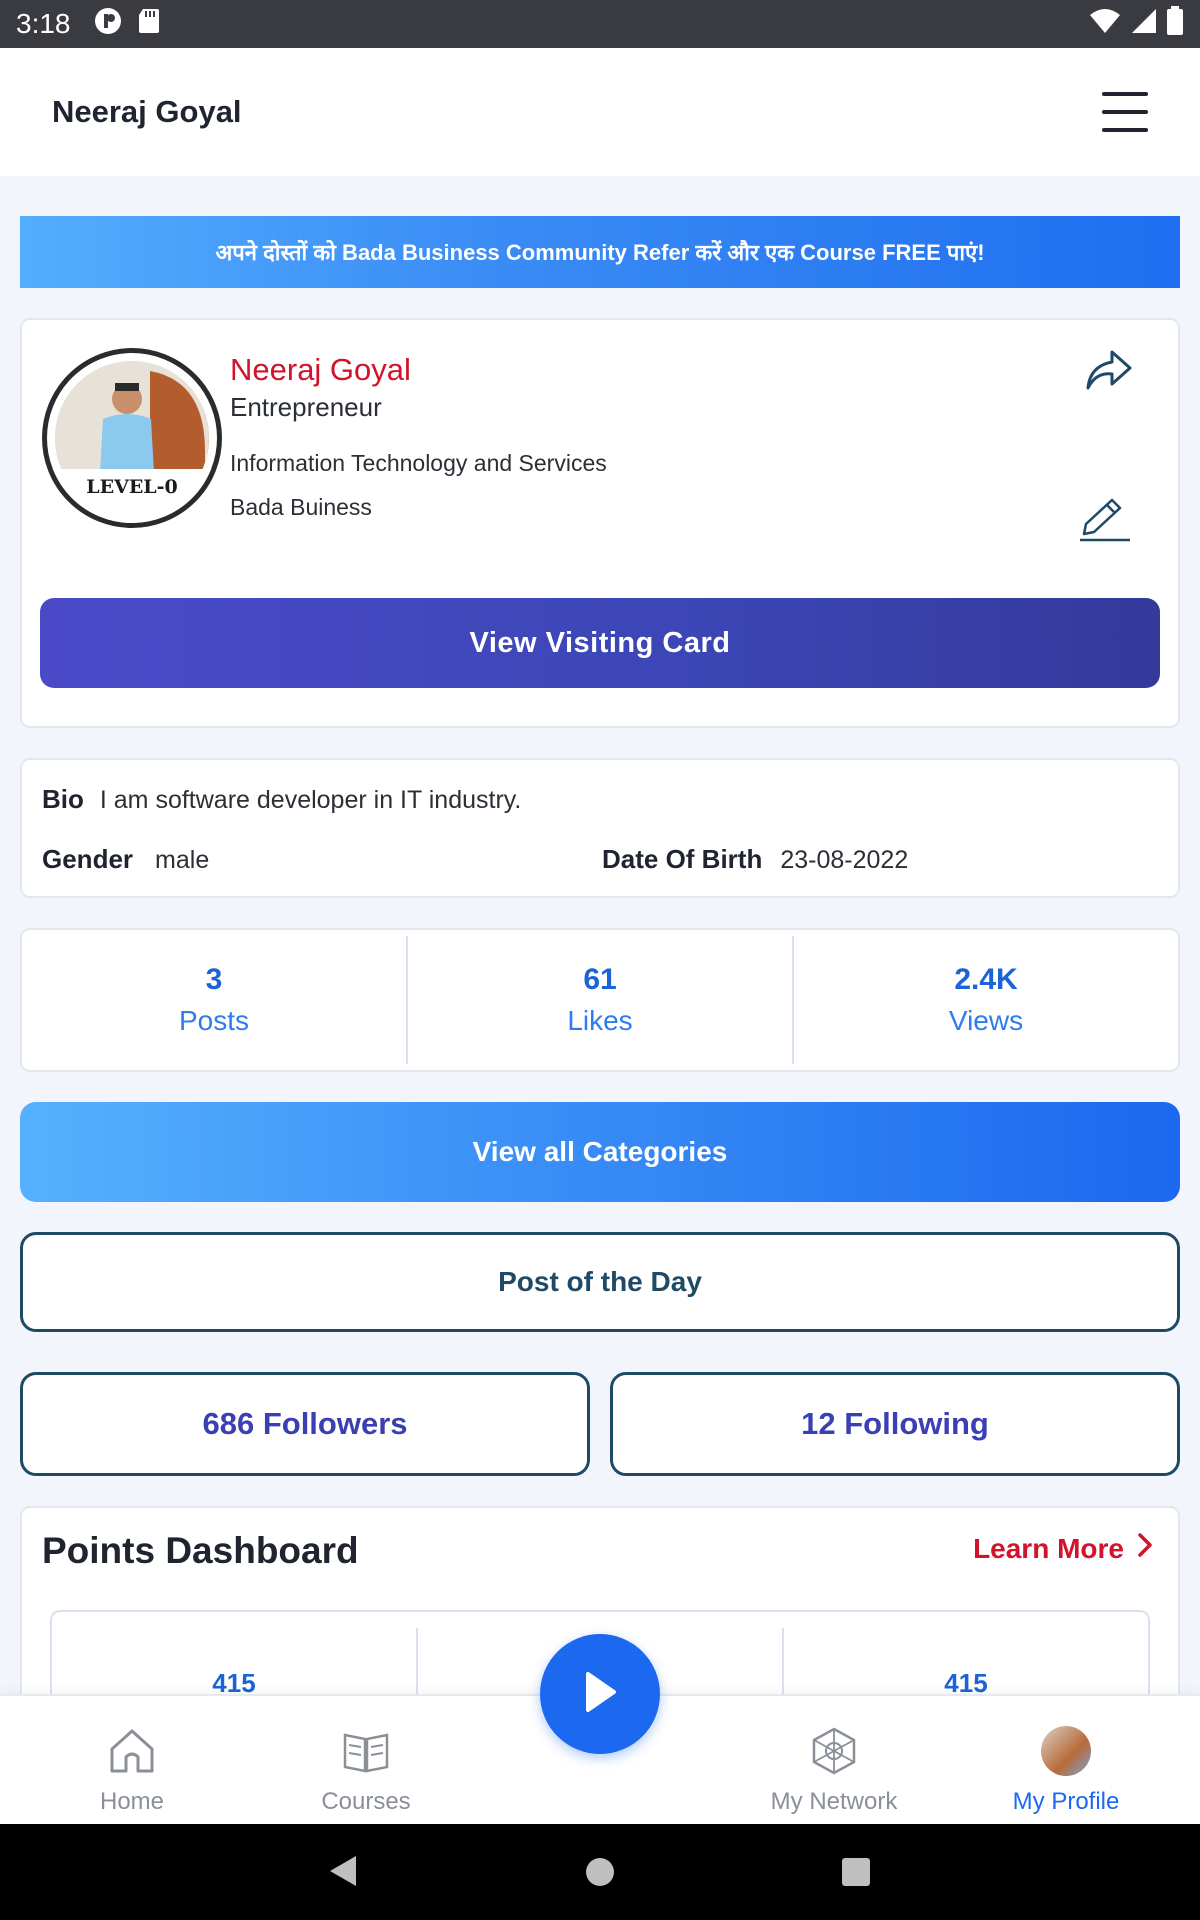  What do you see at coordinates (1048, 1548) in the screenshot?
I see `learn-more-label: Learn More` at bounding box center [1048, 1548].